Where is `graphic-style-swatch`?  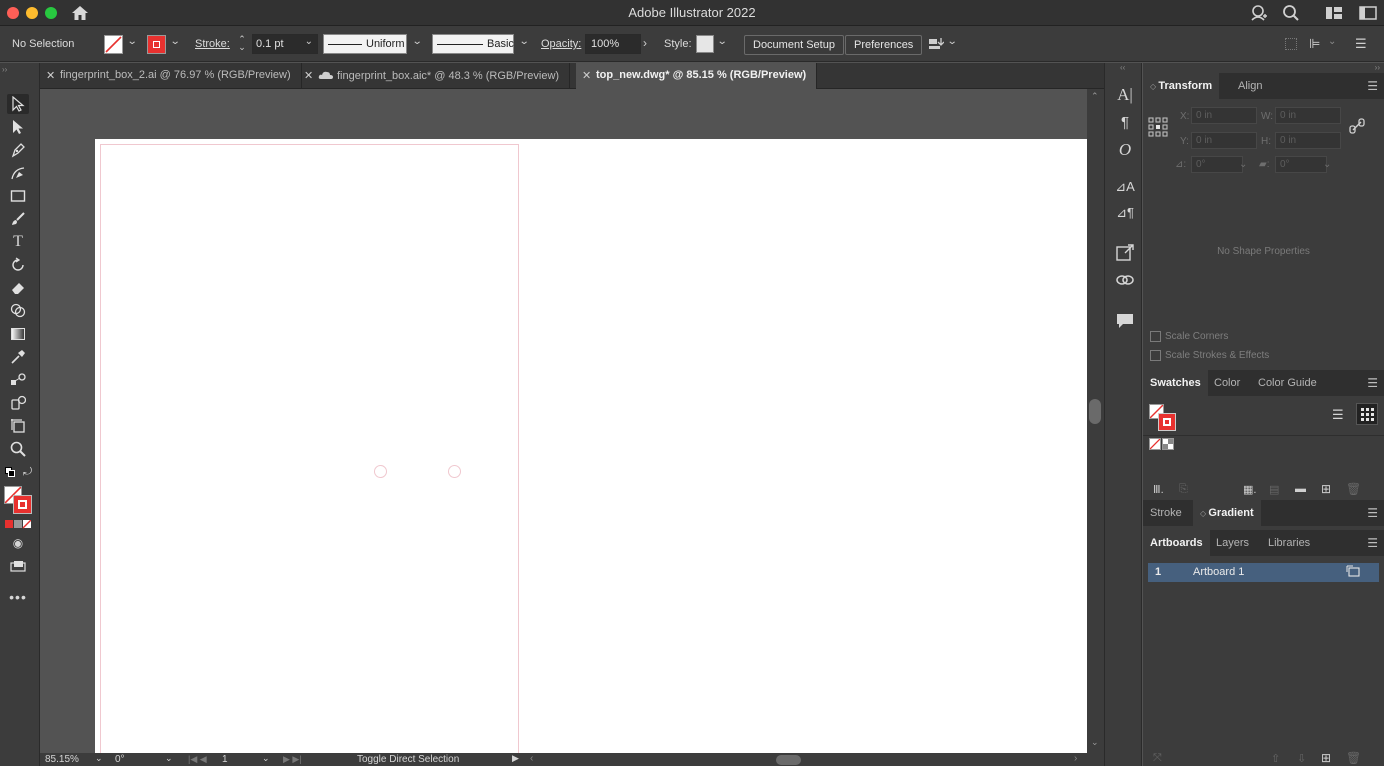 graphic-style-swatch is located at coordinates (705, 44).